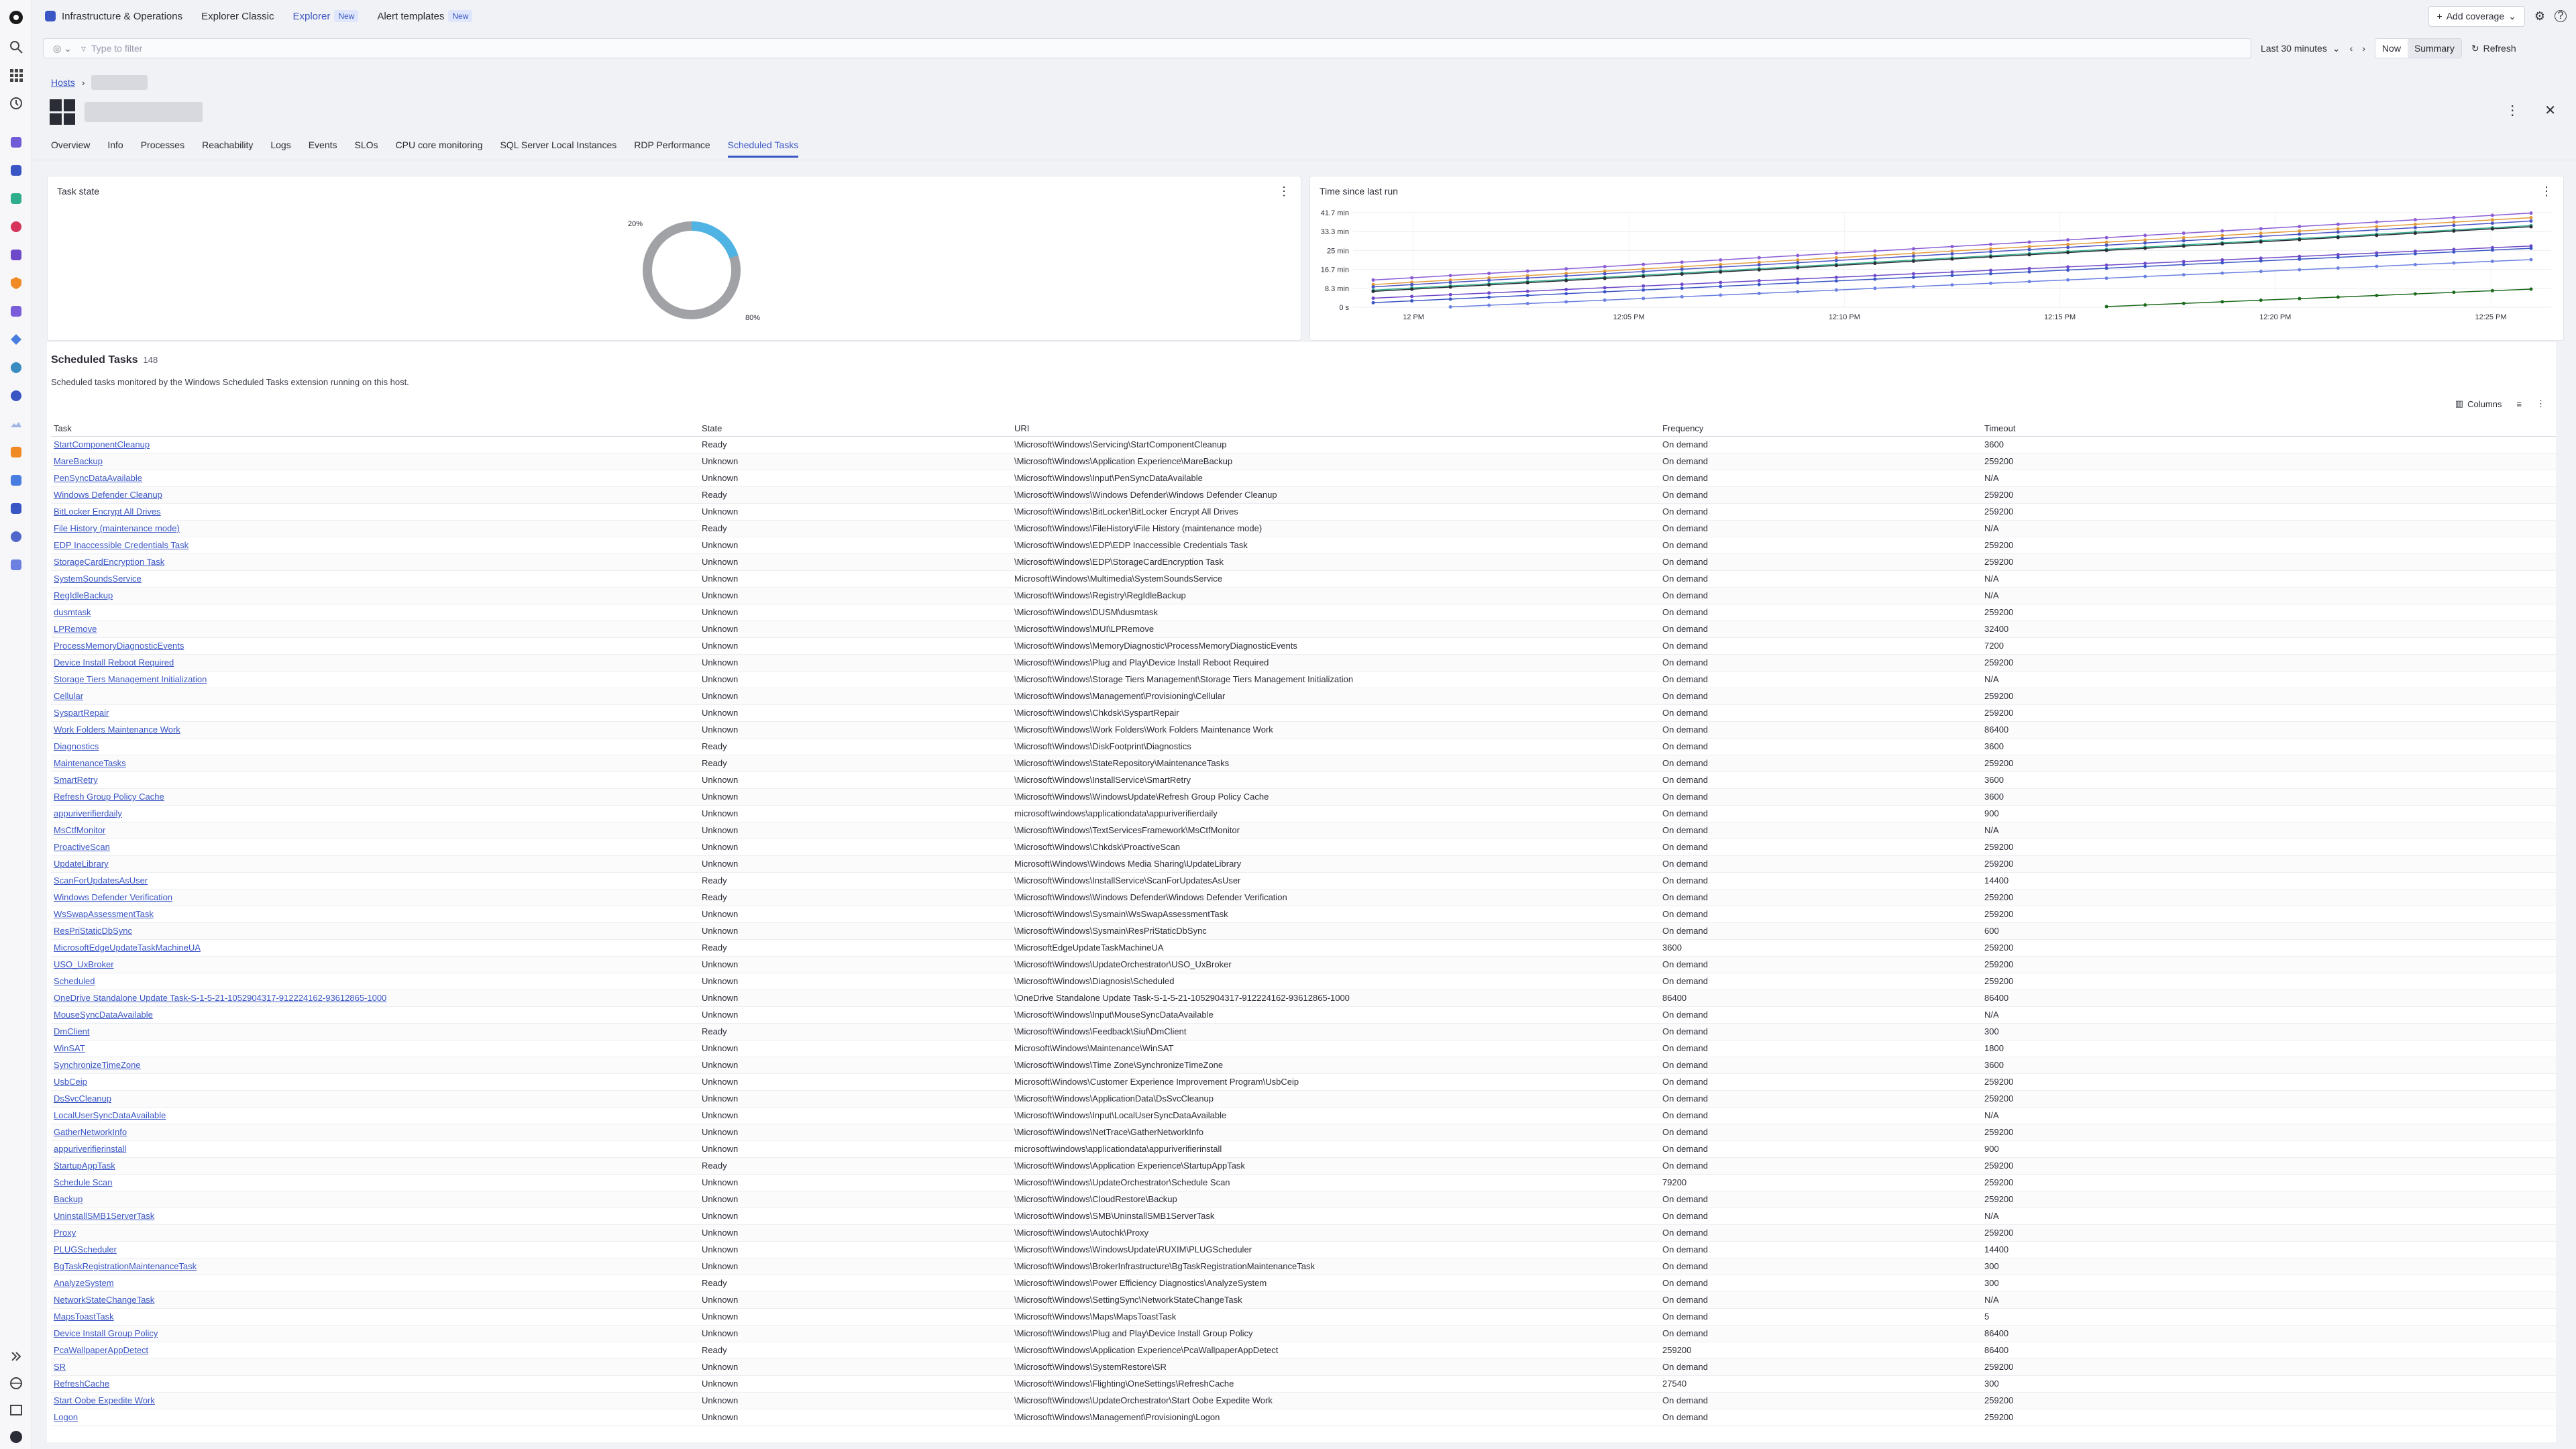 The width and height of the screenshot is (2576, 1449). I want to click on tab-slos: SLOs, so click(366, 149).